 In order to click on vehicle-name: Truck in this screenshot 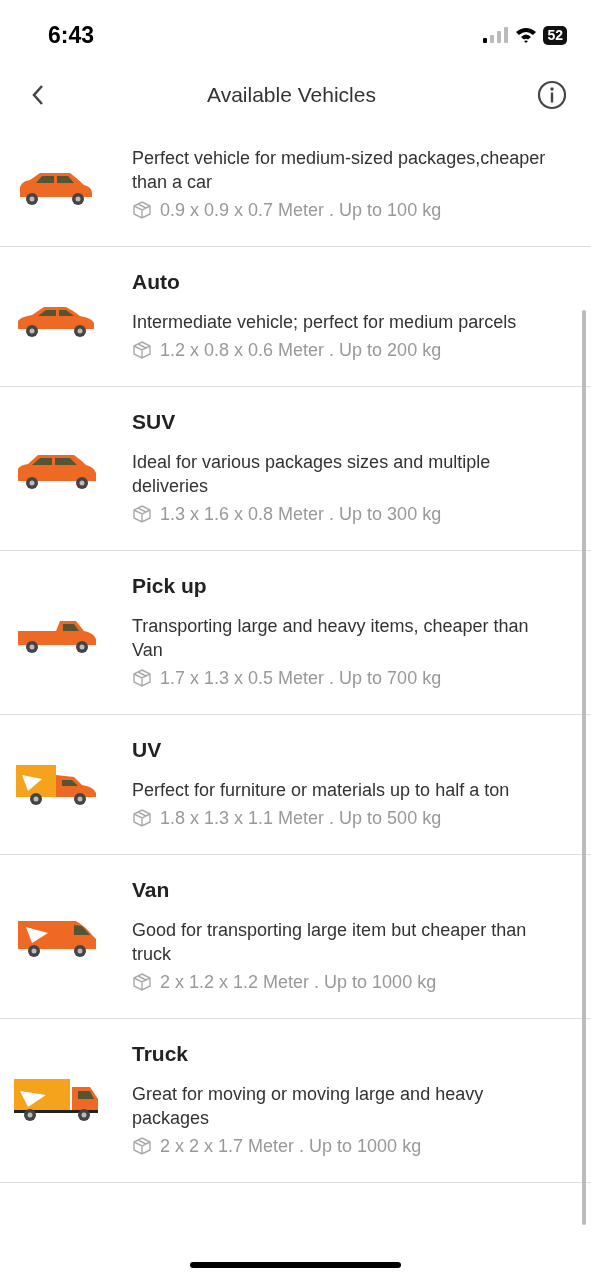, I will do `click(161, 1054)`.